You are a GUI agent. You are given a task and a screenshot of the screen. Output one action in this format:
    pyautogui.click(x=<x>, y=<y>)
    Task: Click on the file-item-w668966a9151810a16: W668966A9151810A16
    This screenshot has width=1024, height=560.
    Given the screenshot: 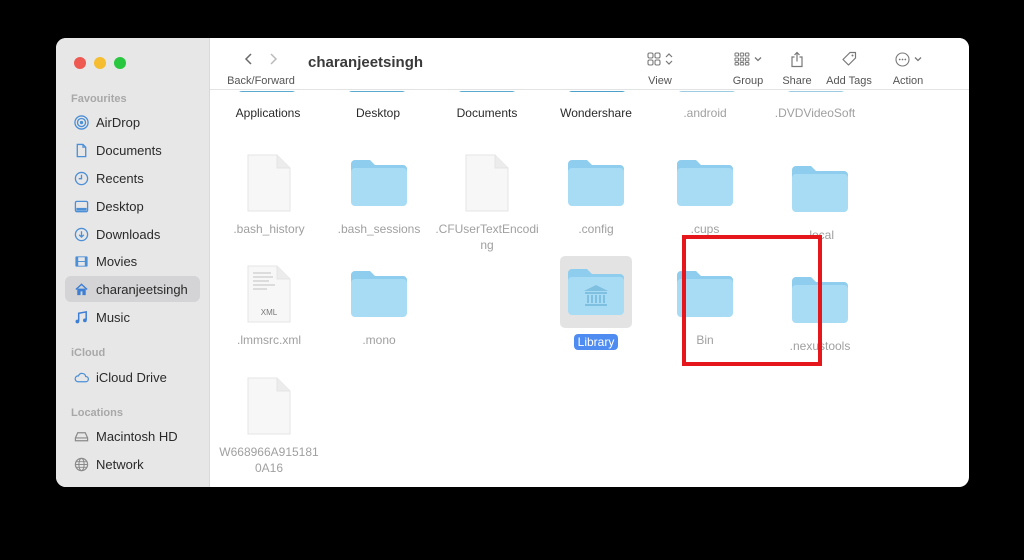 What is the action you would take?
    pyautogui.click(x=269, y=425)
    